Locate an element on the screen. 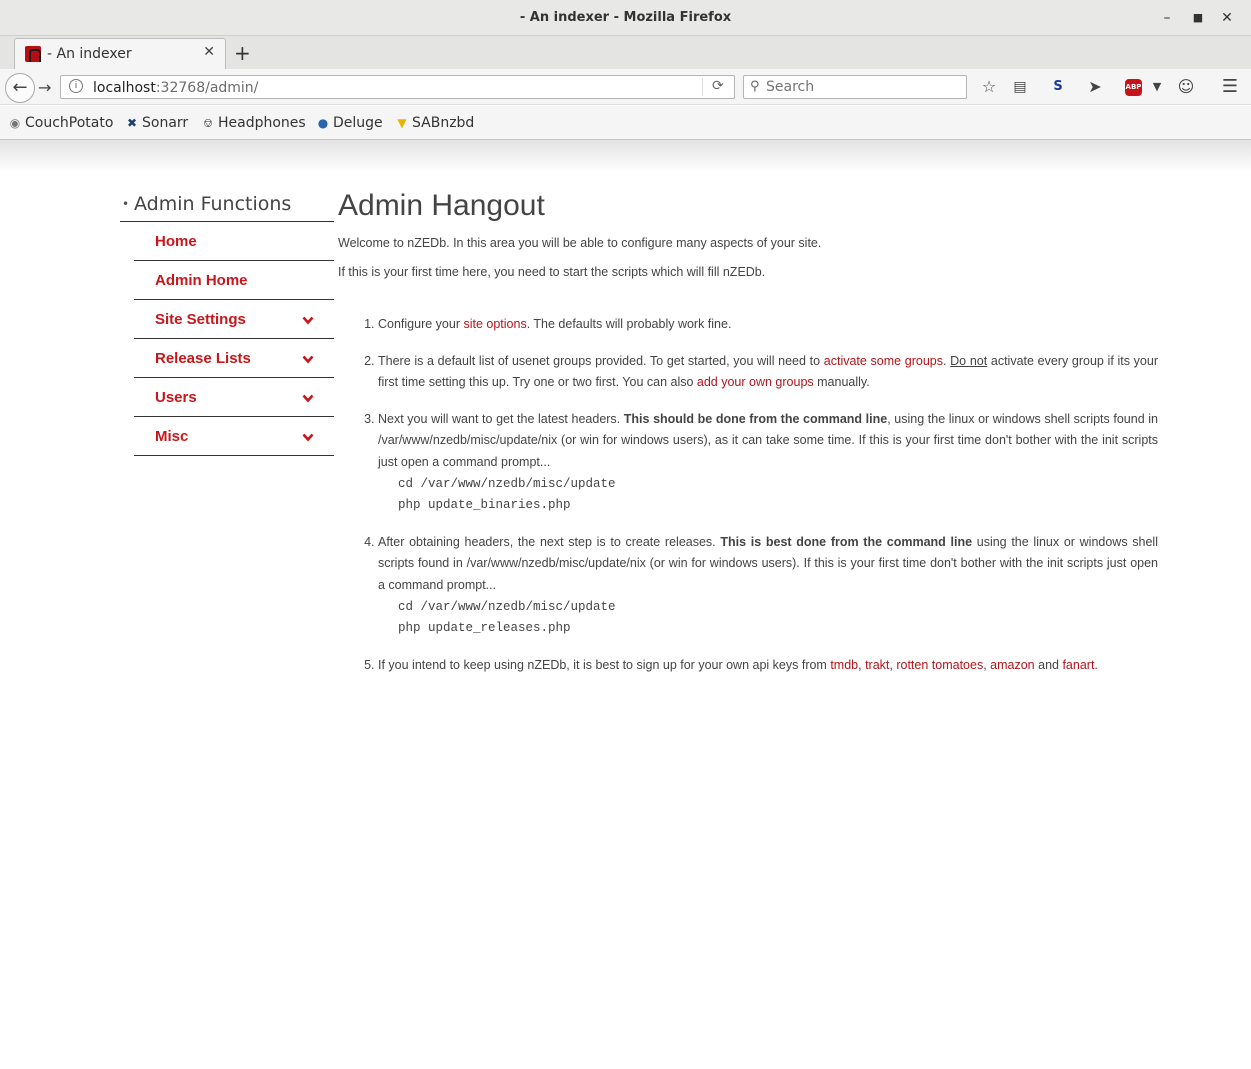  hamburger-menu-icon: ☰ is located at coordinates (1230, 87).